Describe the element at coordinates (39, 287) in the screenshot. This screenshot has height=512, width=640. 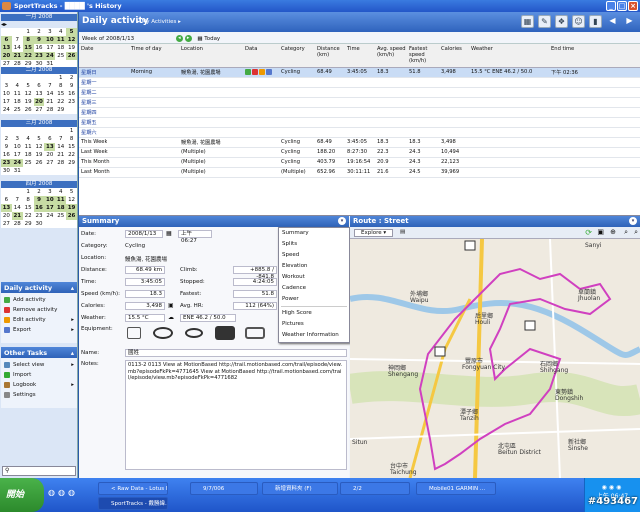
I see `daily-activity-panel-header: Daily activity ▴` at that location.